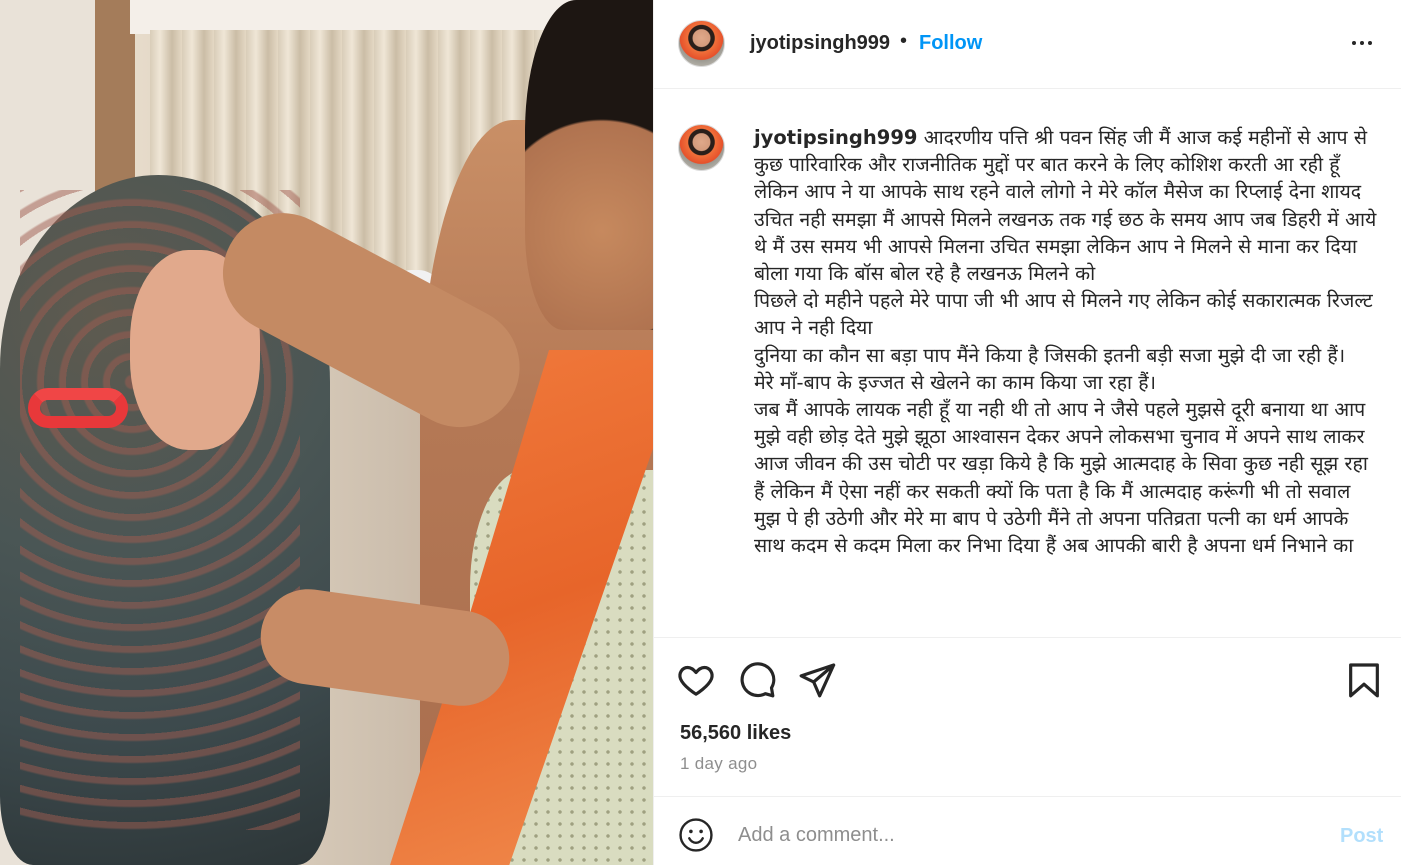 The height and width of the screenshot is (865, 1401). Describe the element at coordinates (950, 43) in the screenshot. I see `follow-button: Follow` at that location.